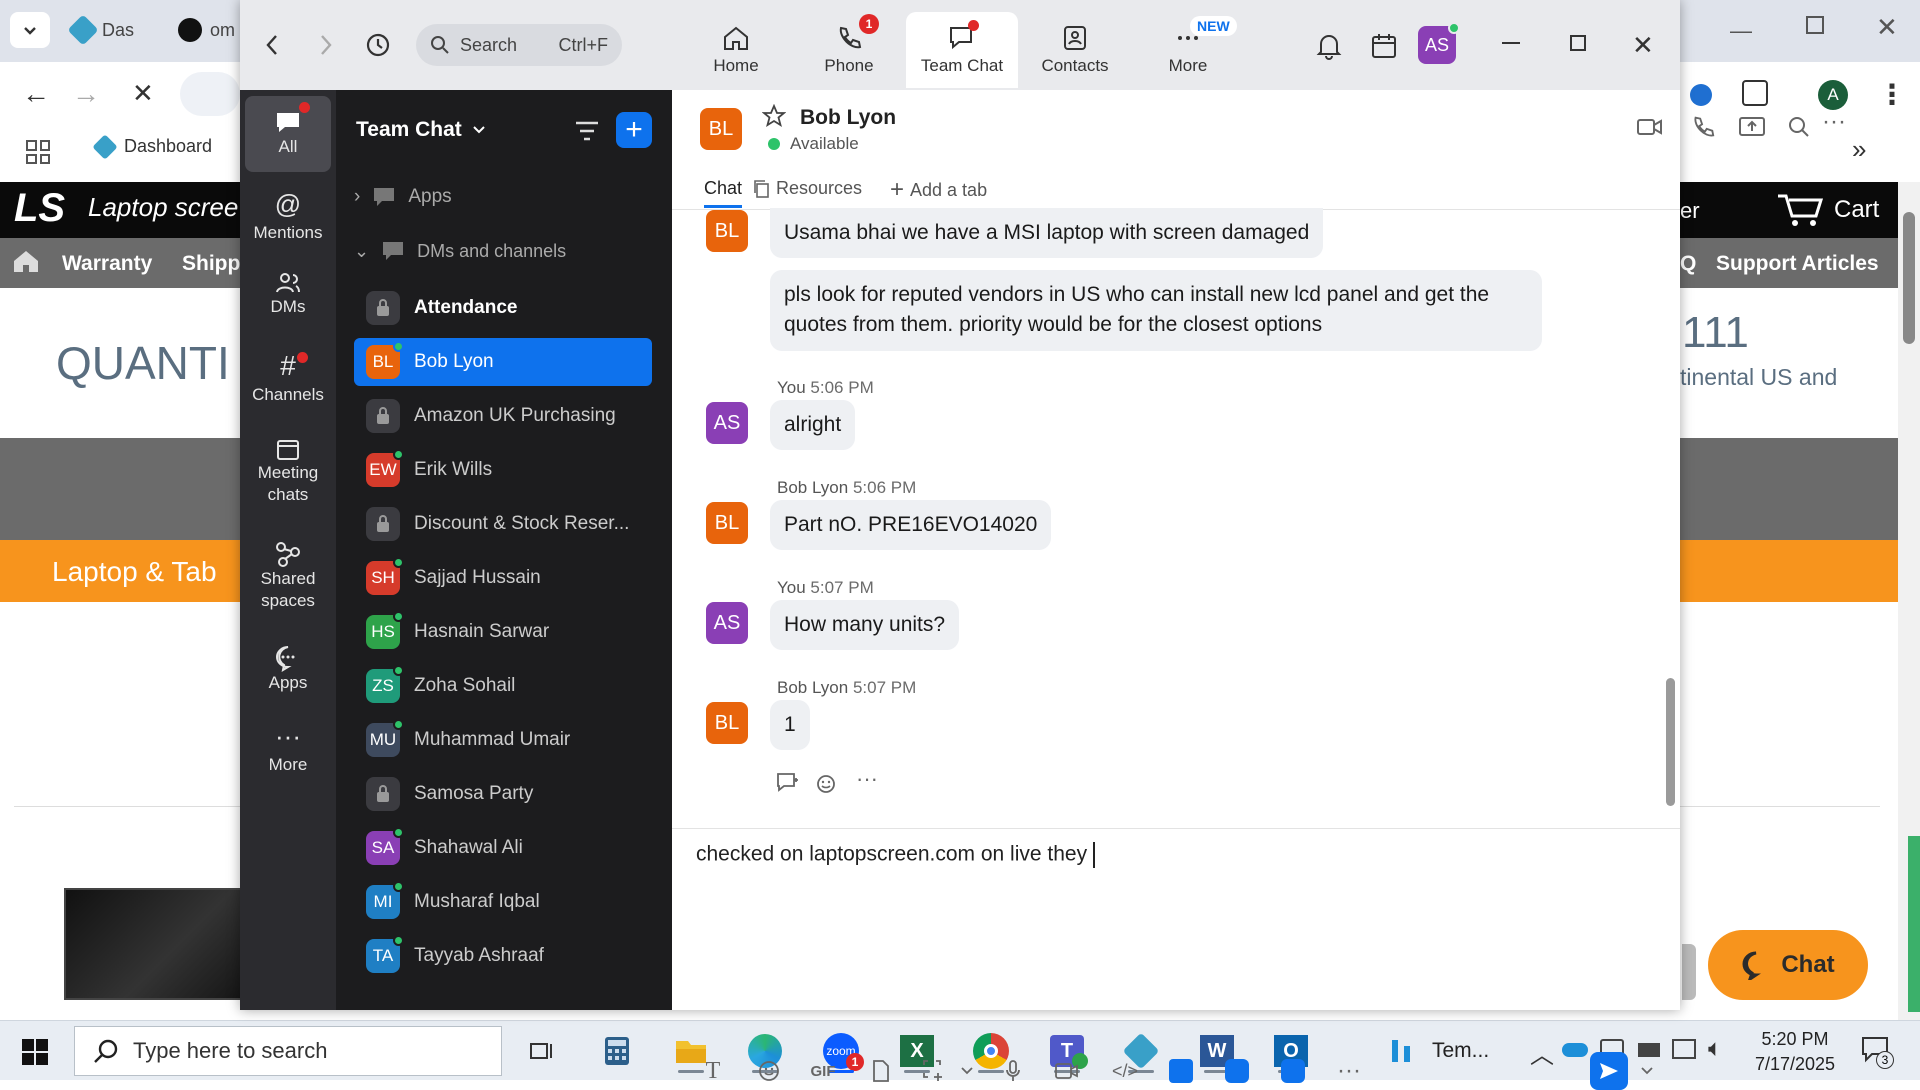 This screenshot has height=1090, width=1920. I want to click on live-chat-button: Chat, so click(1788, 965).